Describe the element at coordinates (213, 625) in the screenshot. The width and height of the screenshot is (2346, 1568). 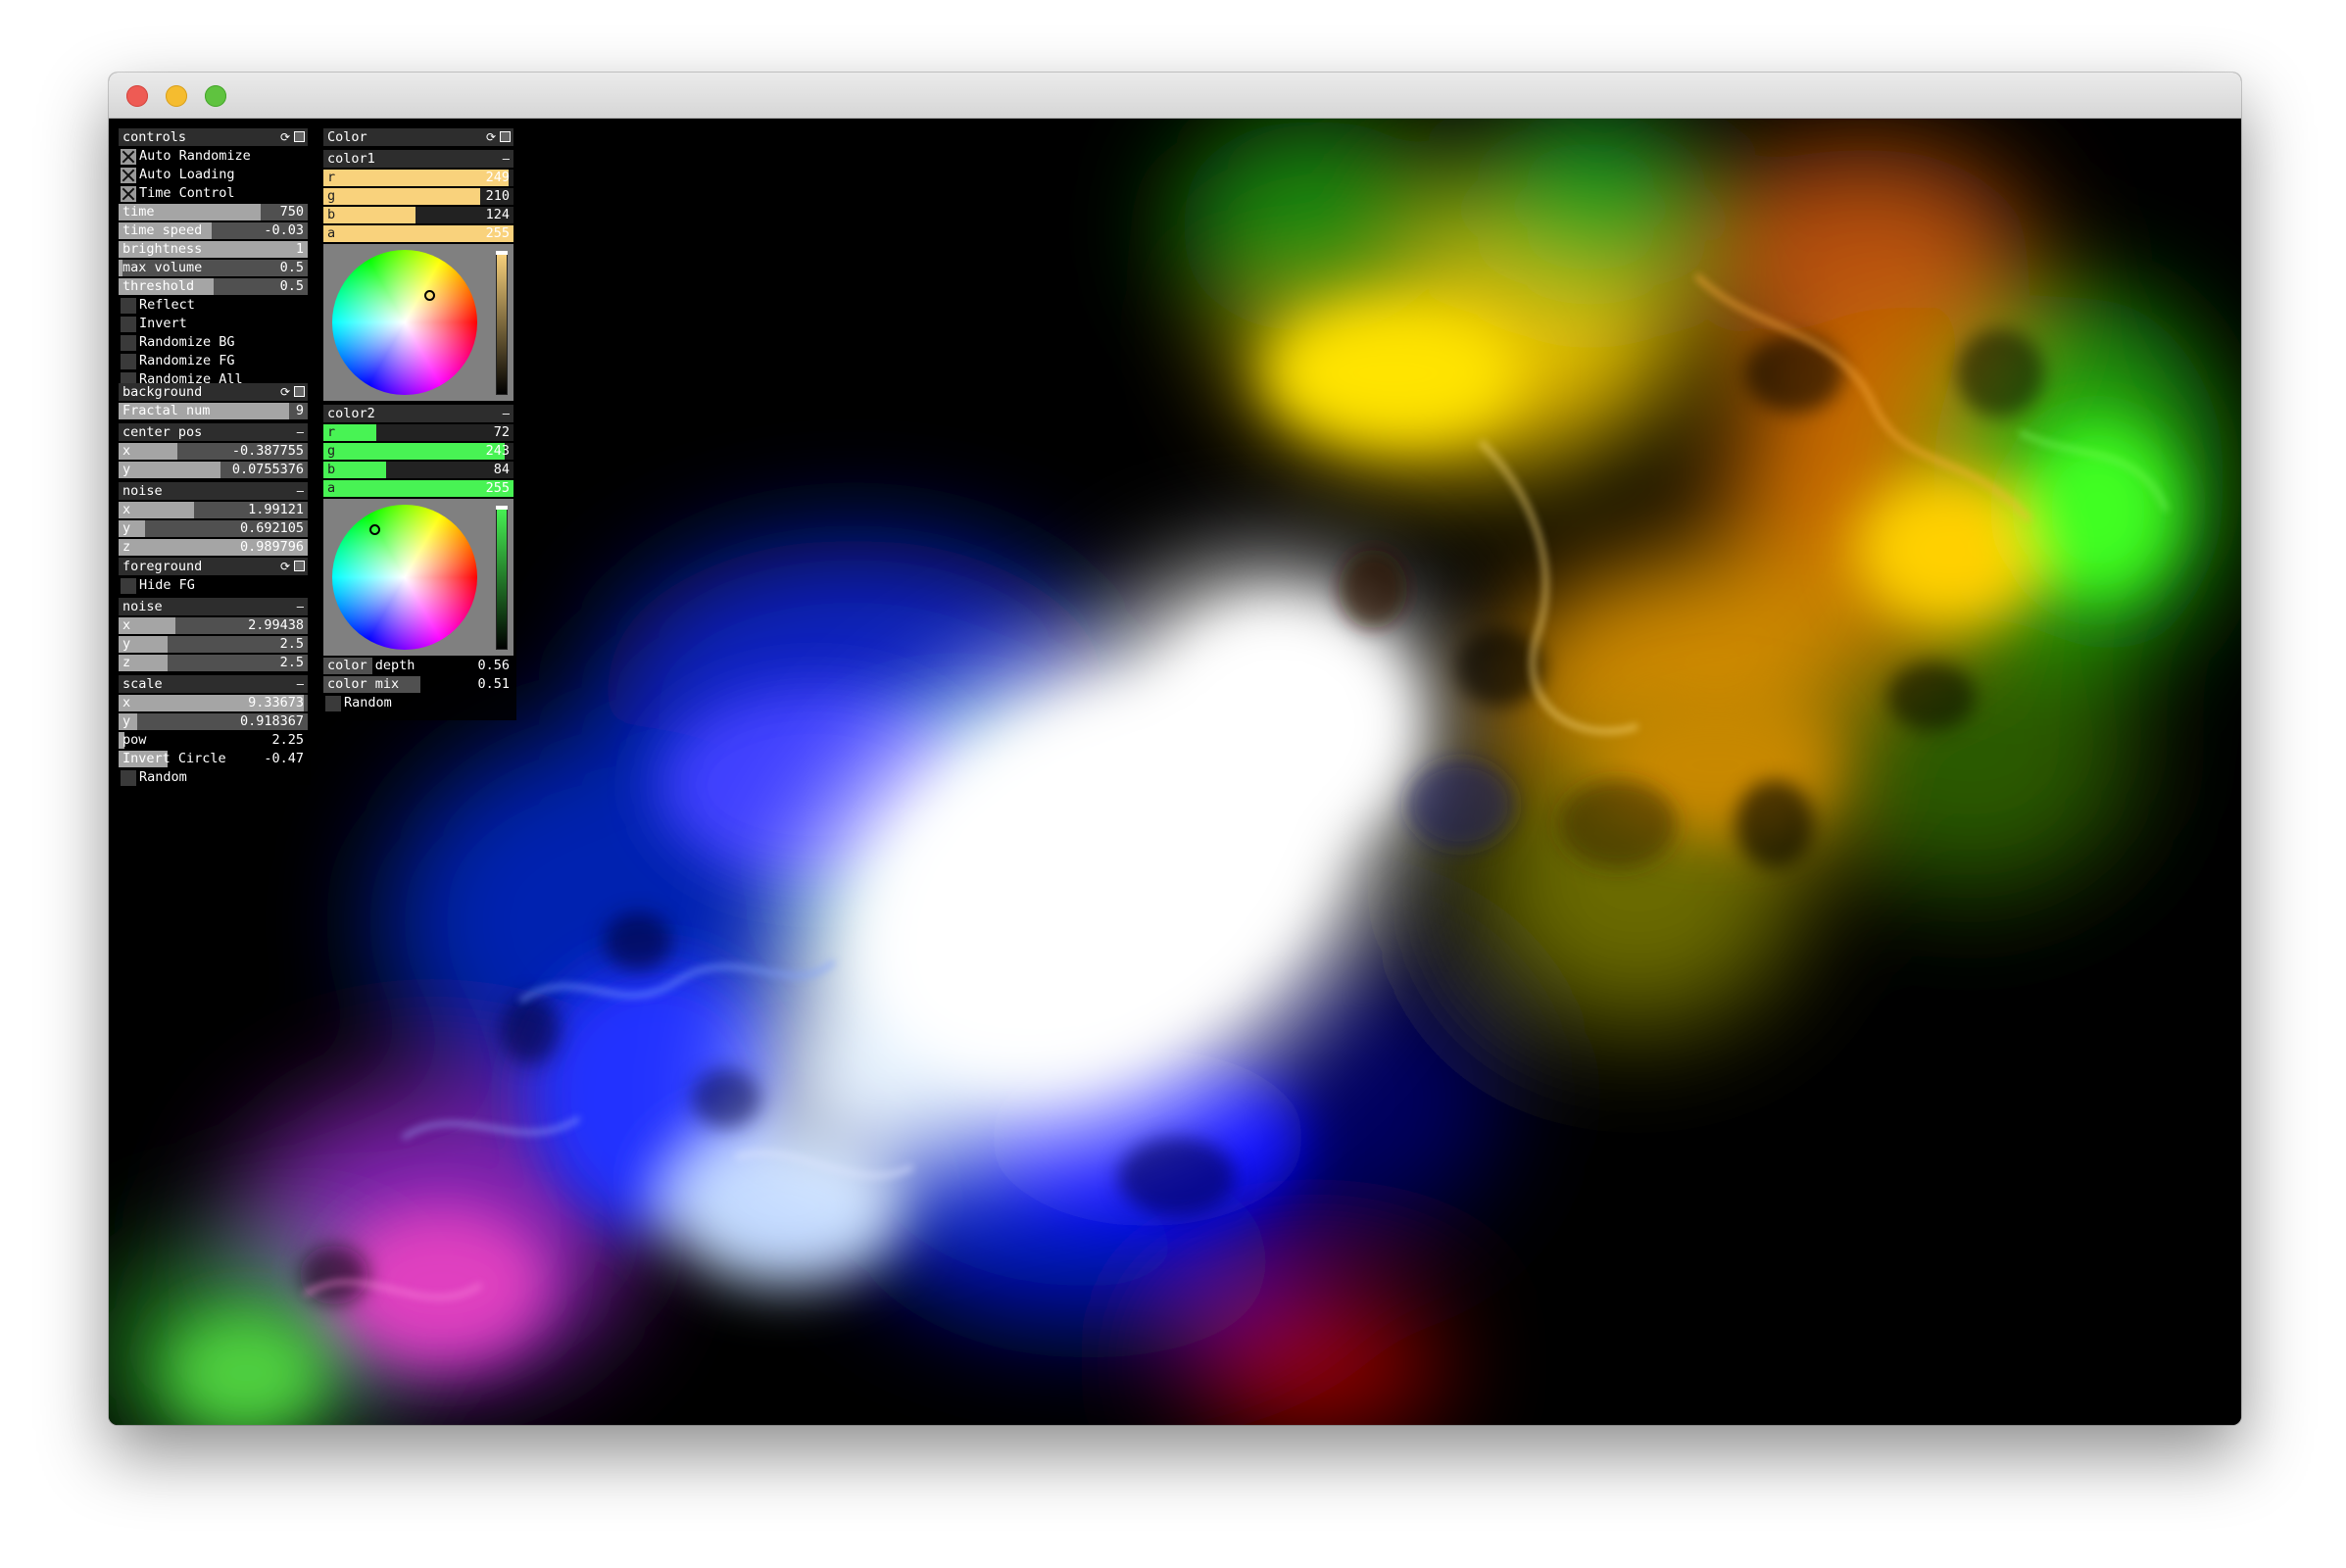
I see `slider-fg-noise-x: x 2.99438` at that location.